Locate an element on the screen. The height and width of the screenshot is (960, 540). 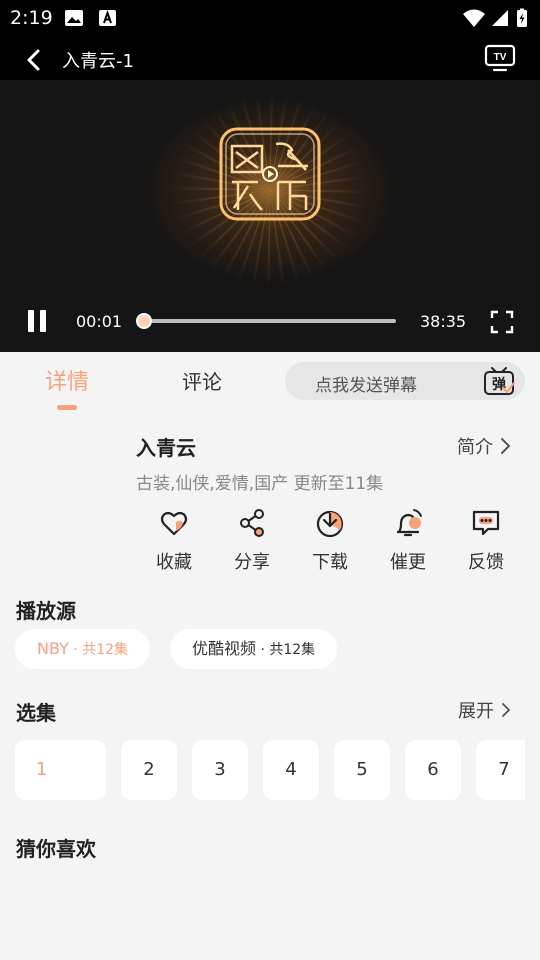
feedback-icon is located at coordinates (486, 523).